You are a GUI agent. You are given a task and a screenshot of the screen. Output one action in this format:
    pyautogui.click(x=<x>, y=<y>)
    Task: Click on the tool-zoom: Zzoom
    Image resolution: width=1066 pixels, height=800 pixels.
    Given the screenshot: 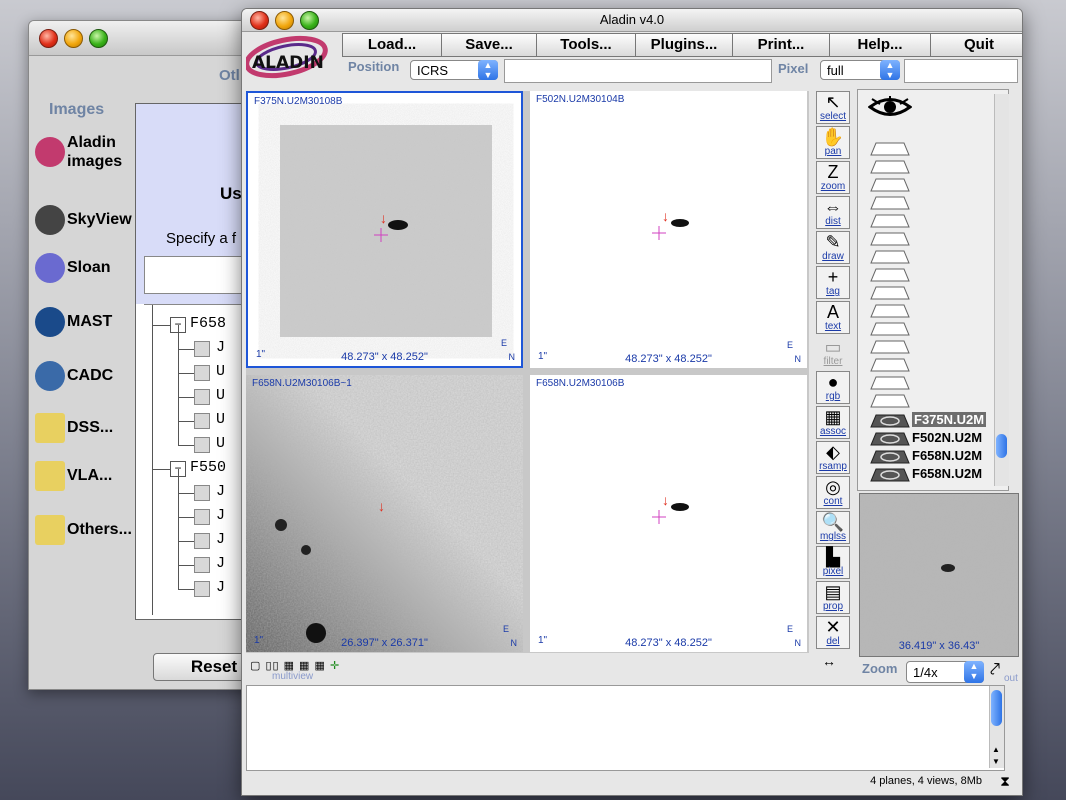 What is the action you would take?
    pyautogui.click(x=833, y=177)
    